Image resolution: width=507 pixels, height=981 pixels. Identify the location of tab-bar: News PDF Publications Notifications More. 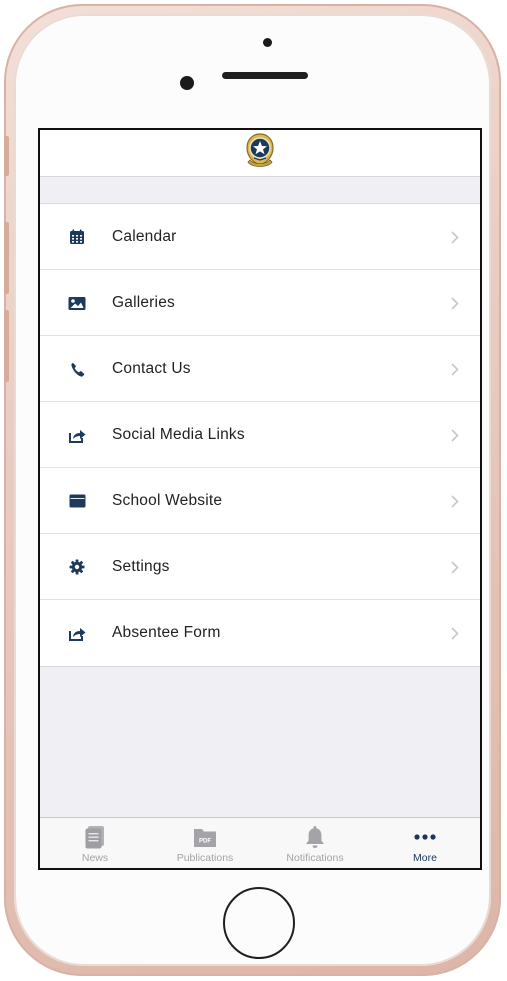
(260, 842).